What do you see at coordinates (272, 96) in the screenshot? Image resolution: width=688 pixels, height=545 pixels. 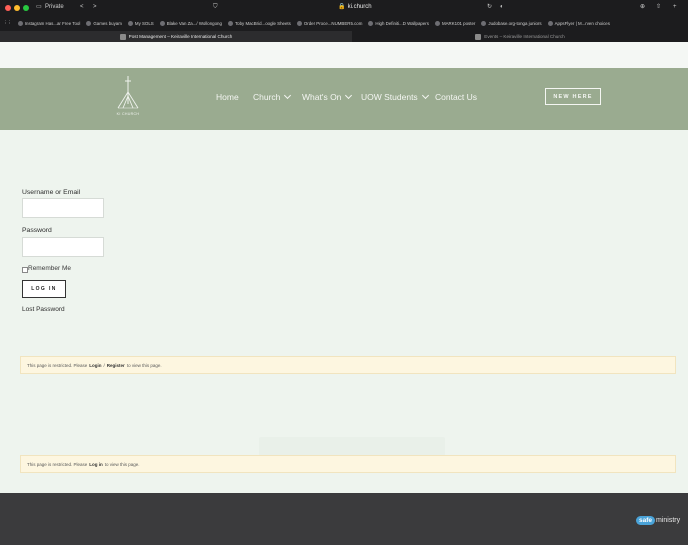 I see `nav-church: Church` at bounding box center [272, 96].